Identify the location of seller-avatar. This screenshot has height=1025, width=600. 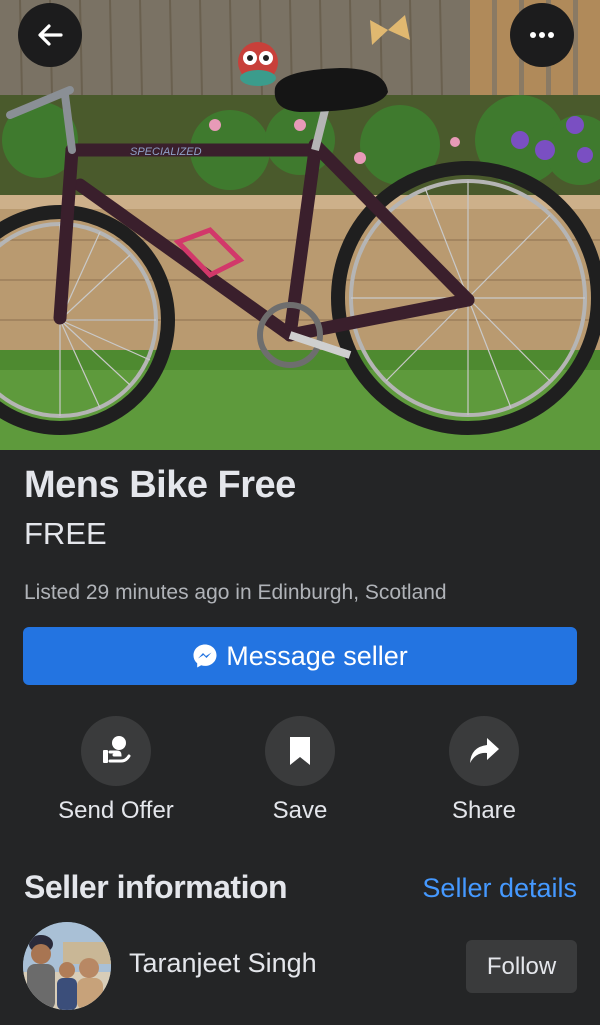
(67, 966).